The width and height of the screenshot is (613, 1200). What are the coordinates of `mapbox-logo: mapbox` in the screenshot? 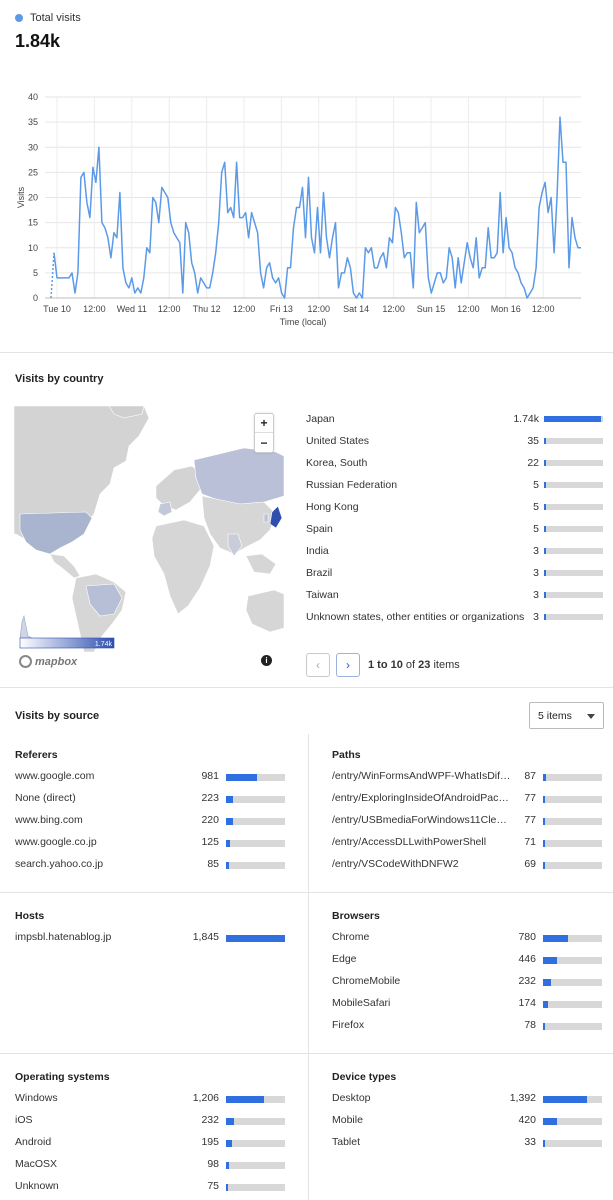 It's located at (48, 661).